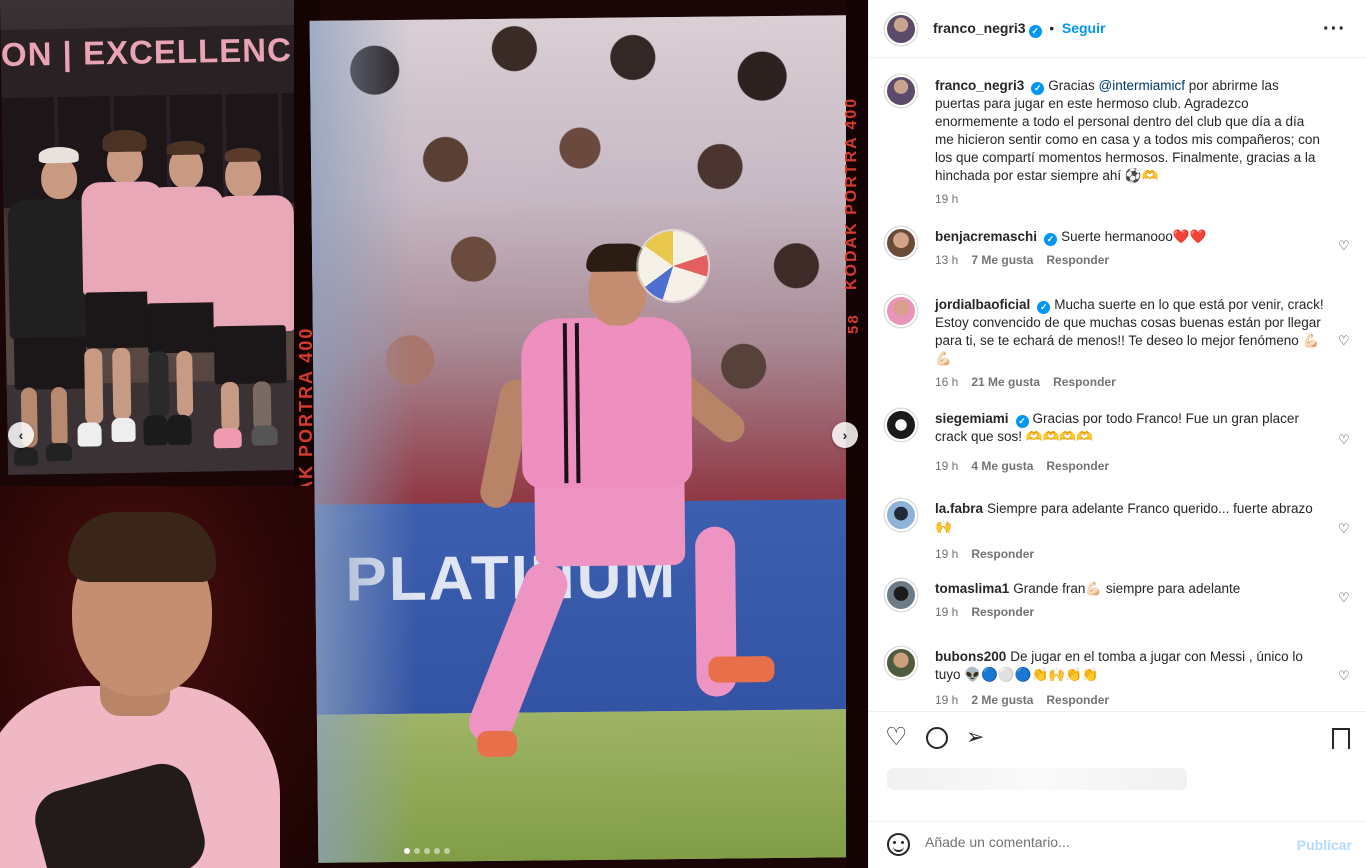 The image size is (1366, 868). I want to click on like-heart-icon: ♡, so click(896, 737).